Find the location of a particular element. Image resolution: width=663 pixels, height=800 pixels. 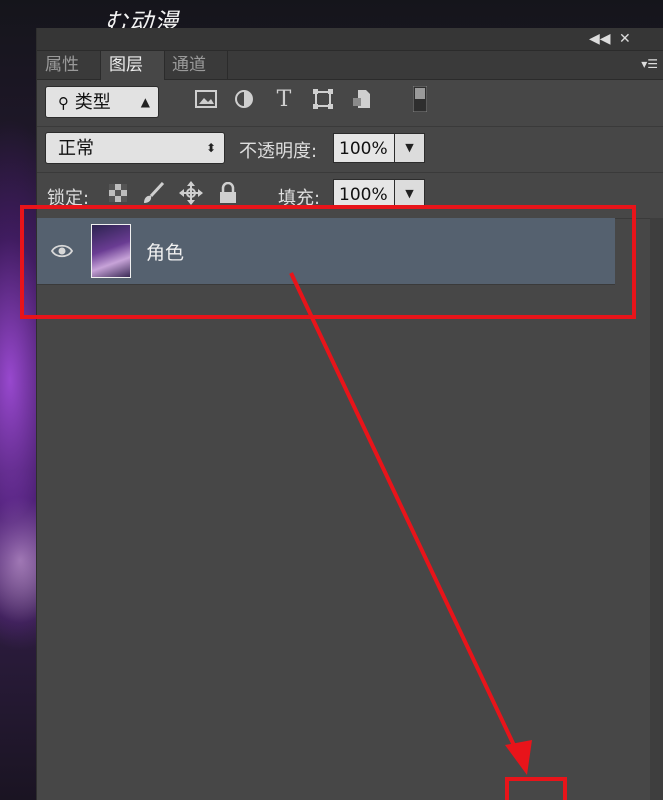

tab-properties: 属性 is located at coordinates (69, 65).